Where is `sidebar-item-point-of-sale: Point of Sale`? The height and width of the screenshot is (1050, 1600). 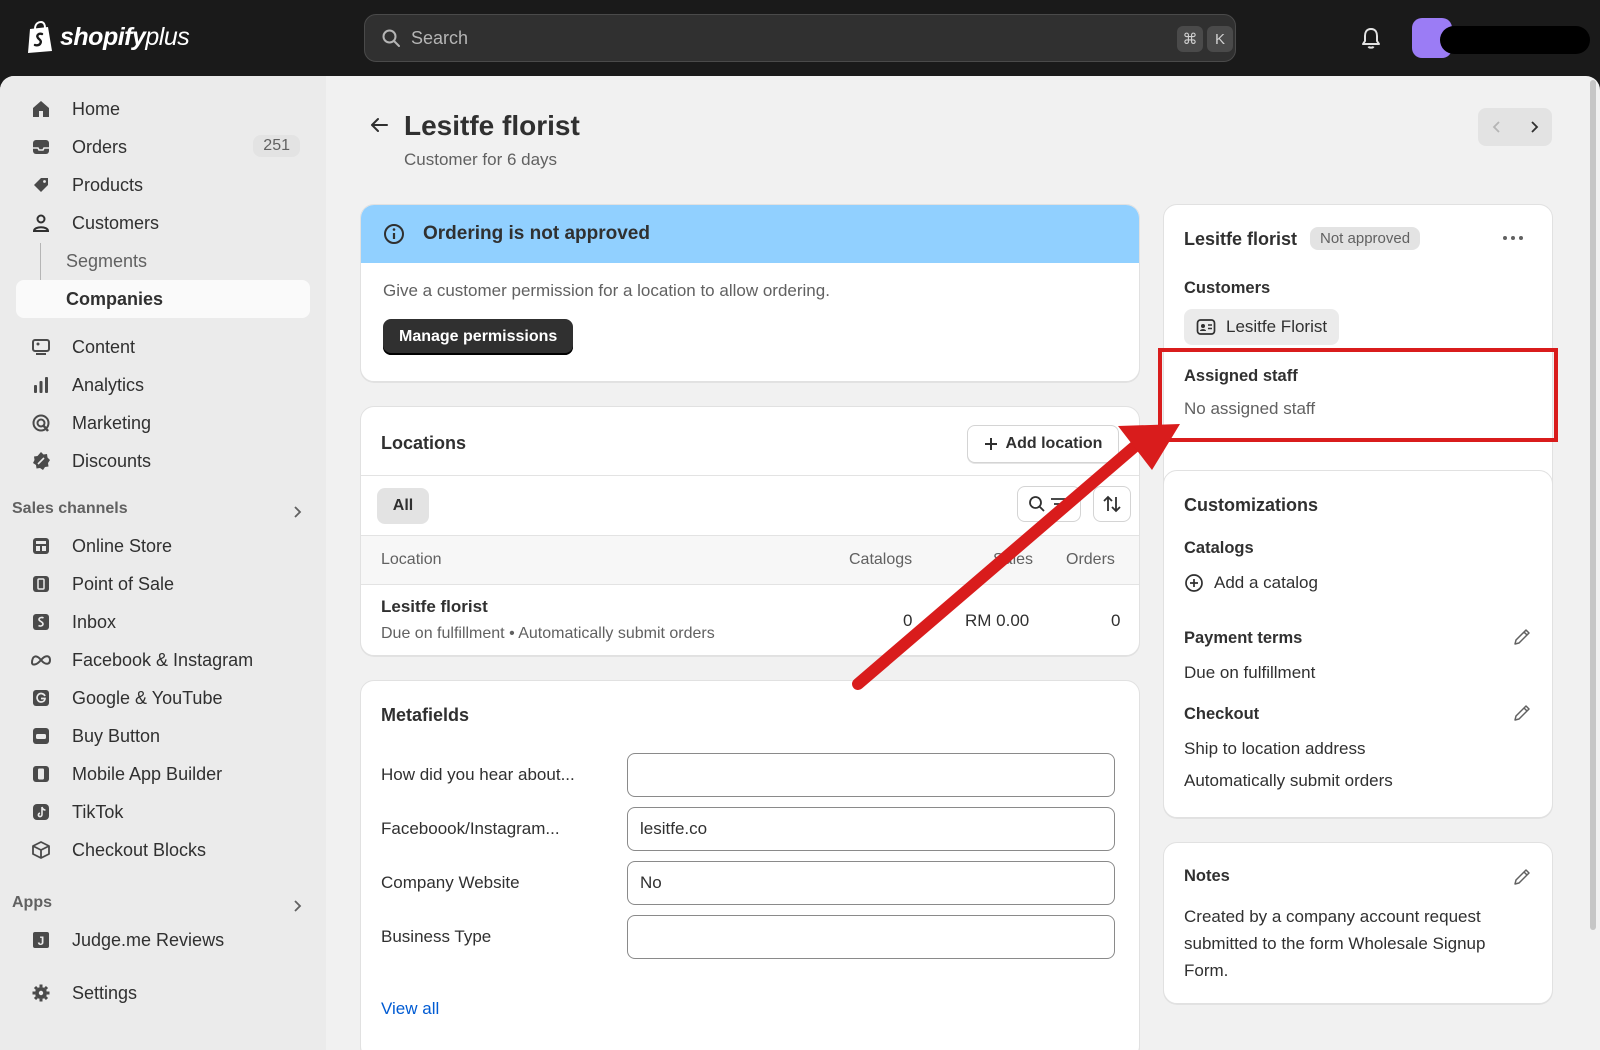
sidebar-item-point-of-sale: Point of Sale is located at coordinates (163, 584).